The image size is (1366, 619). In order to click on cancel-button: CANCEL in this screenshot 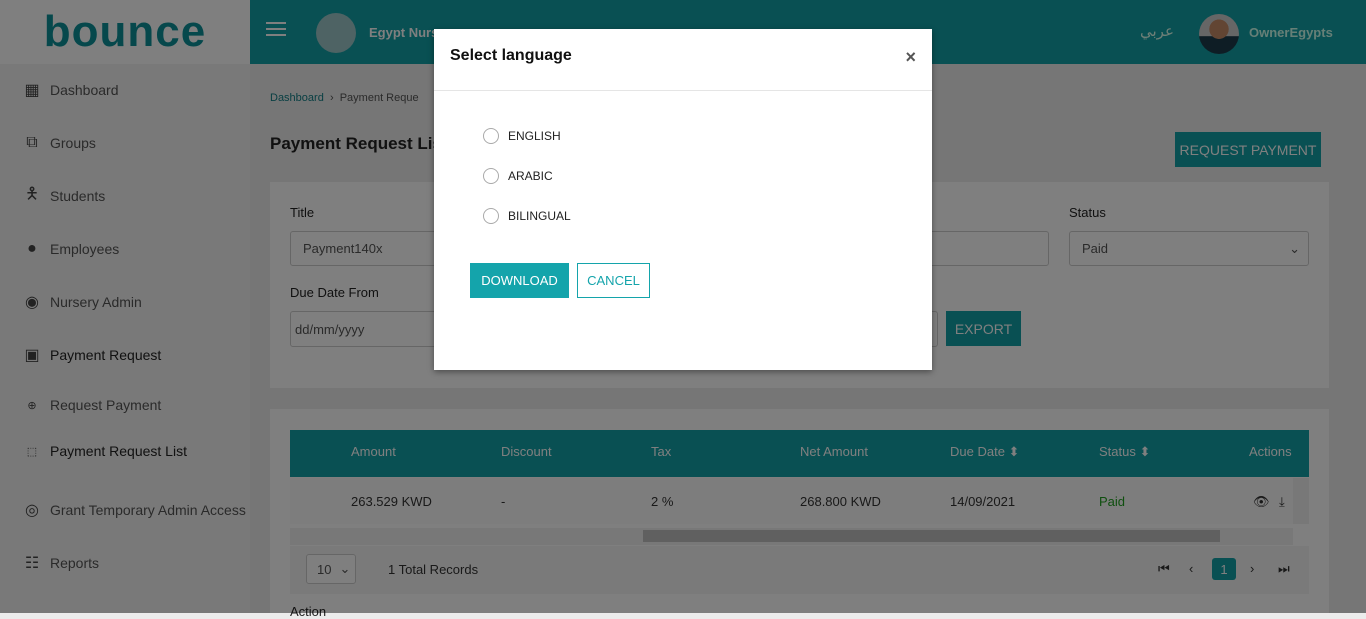, I will do `click(613, 280)`.